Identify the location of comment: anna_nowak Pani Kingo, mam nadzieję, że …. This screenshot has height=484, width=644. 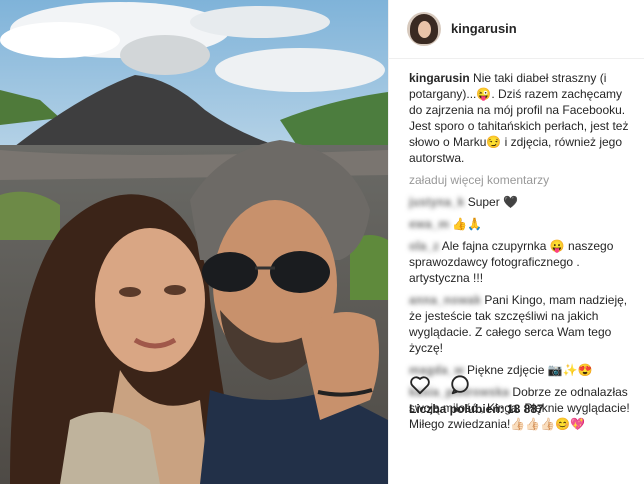
(522, 324).